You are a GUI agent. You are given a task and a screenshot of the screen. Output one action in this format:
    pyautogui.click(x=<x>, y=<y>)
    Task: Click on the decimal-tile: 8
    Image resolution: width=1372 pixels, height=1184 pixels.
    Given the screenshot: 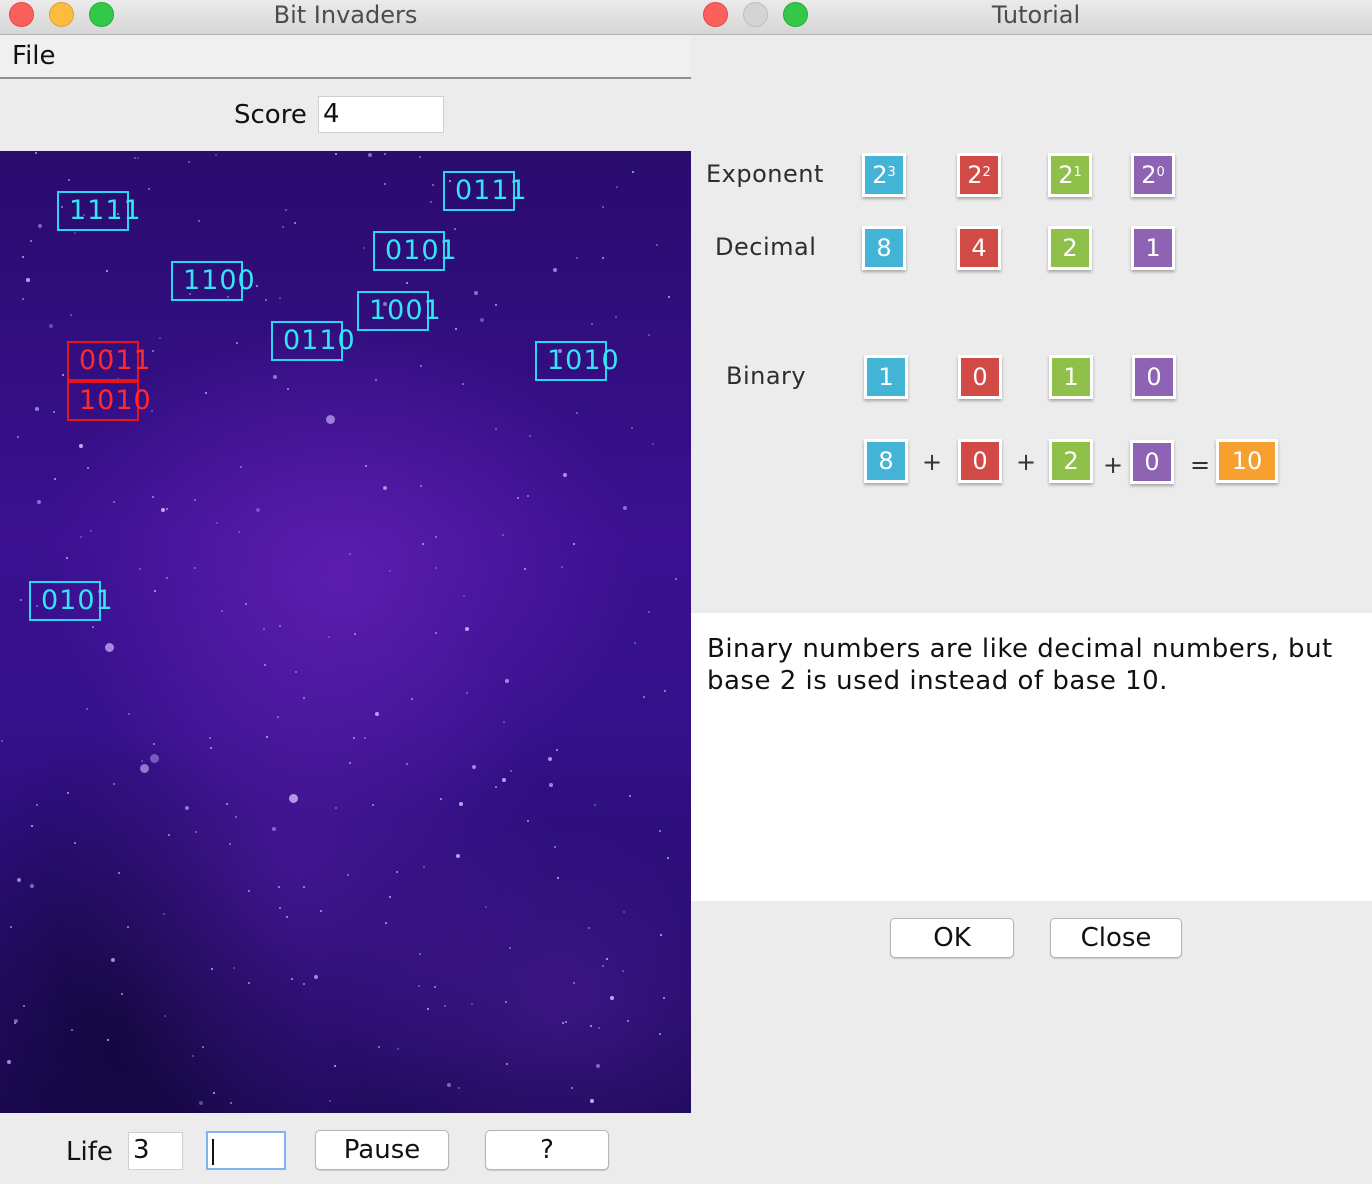 What is the action you would take?
    pyautogui.click(x=884, y=248)
    